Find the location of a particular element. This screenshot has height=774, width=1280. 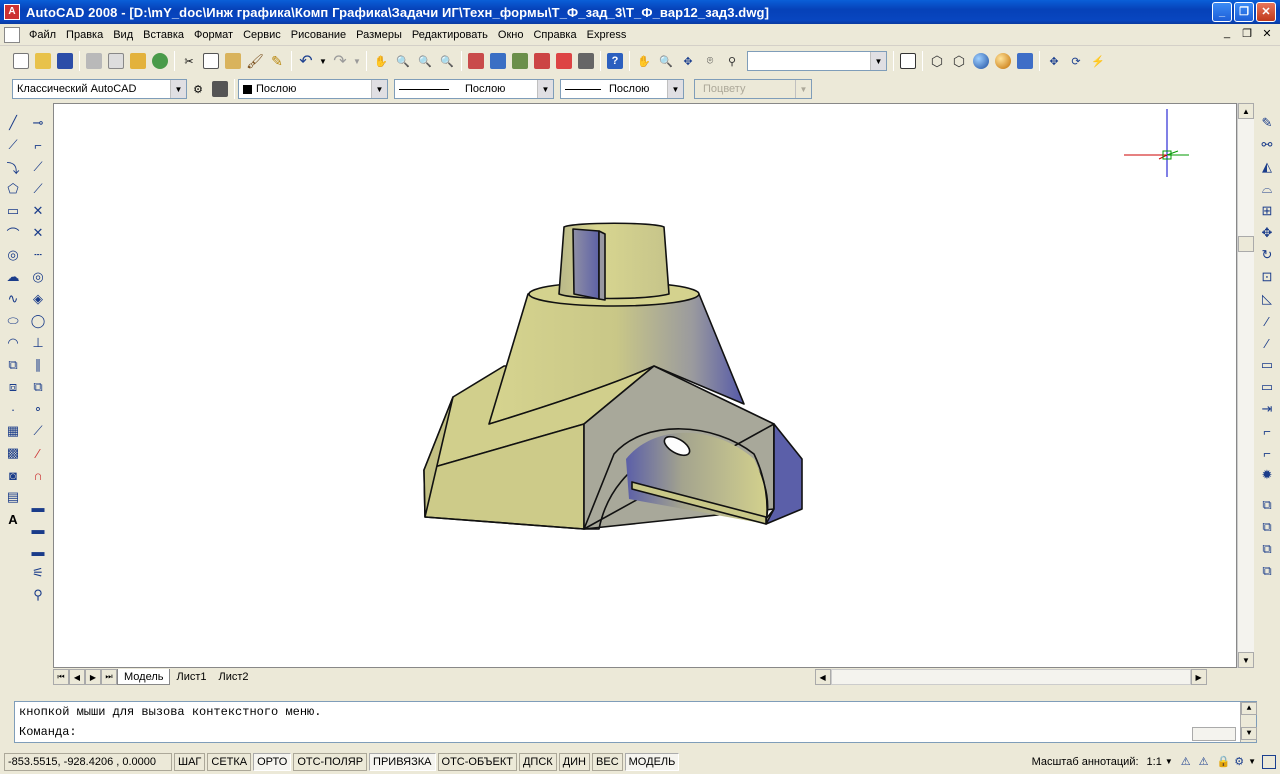

polar-toggle: ОТС-ПОЛЯР is located at coordinates (330, 761).